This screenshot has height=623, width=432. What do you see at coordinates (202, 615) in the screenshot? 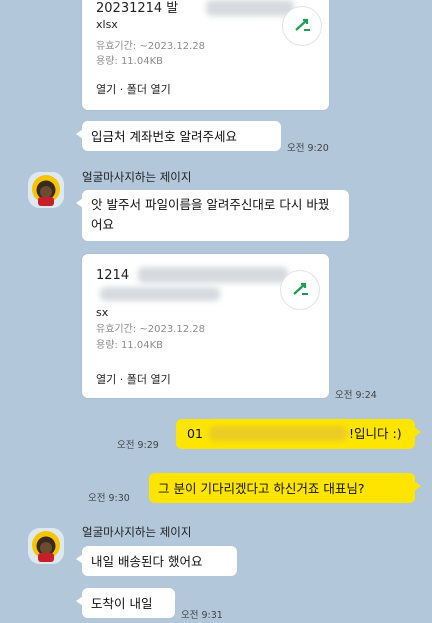
I see `message-time: 오전 9:31` at bounding box center [202, 615].